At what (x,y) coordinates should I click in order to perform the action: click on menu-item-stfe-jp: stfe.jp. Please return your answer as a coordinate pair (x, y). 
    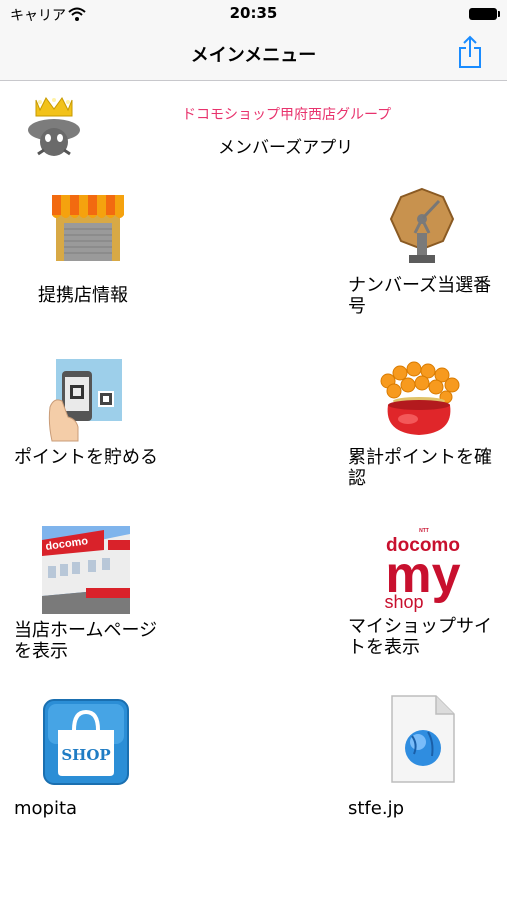
    Looking at the image, I should click on (423, 762).